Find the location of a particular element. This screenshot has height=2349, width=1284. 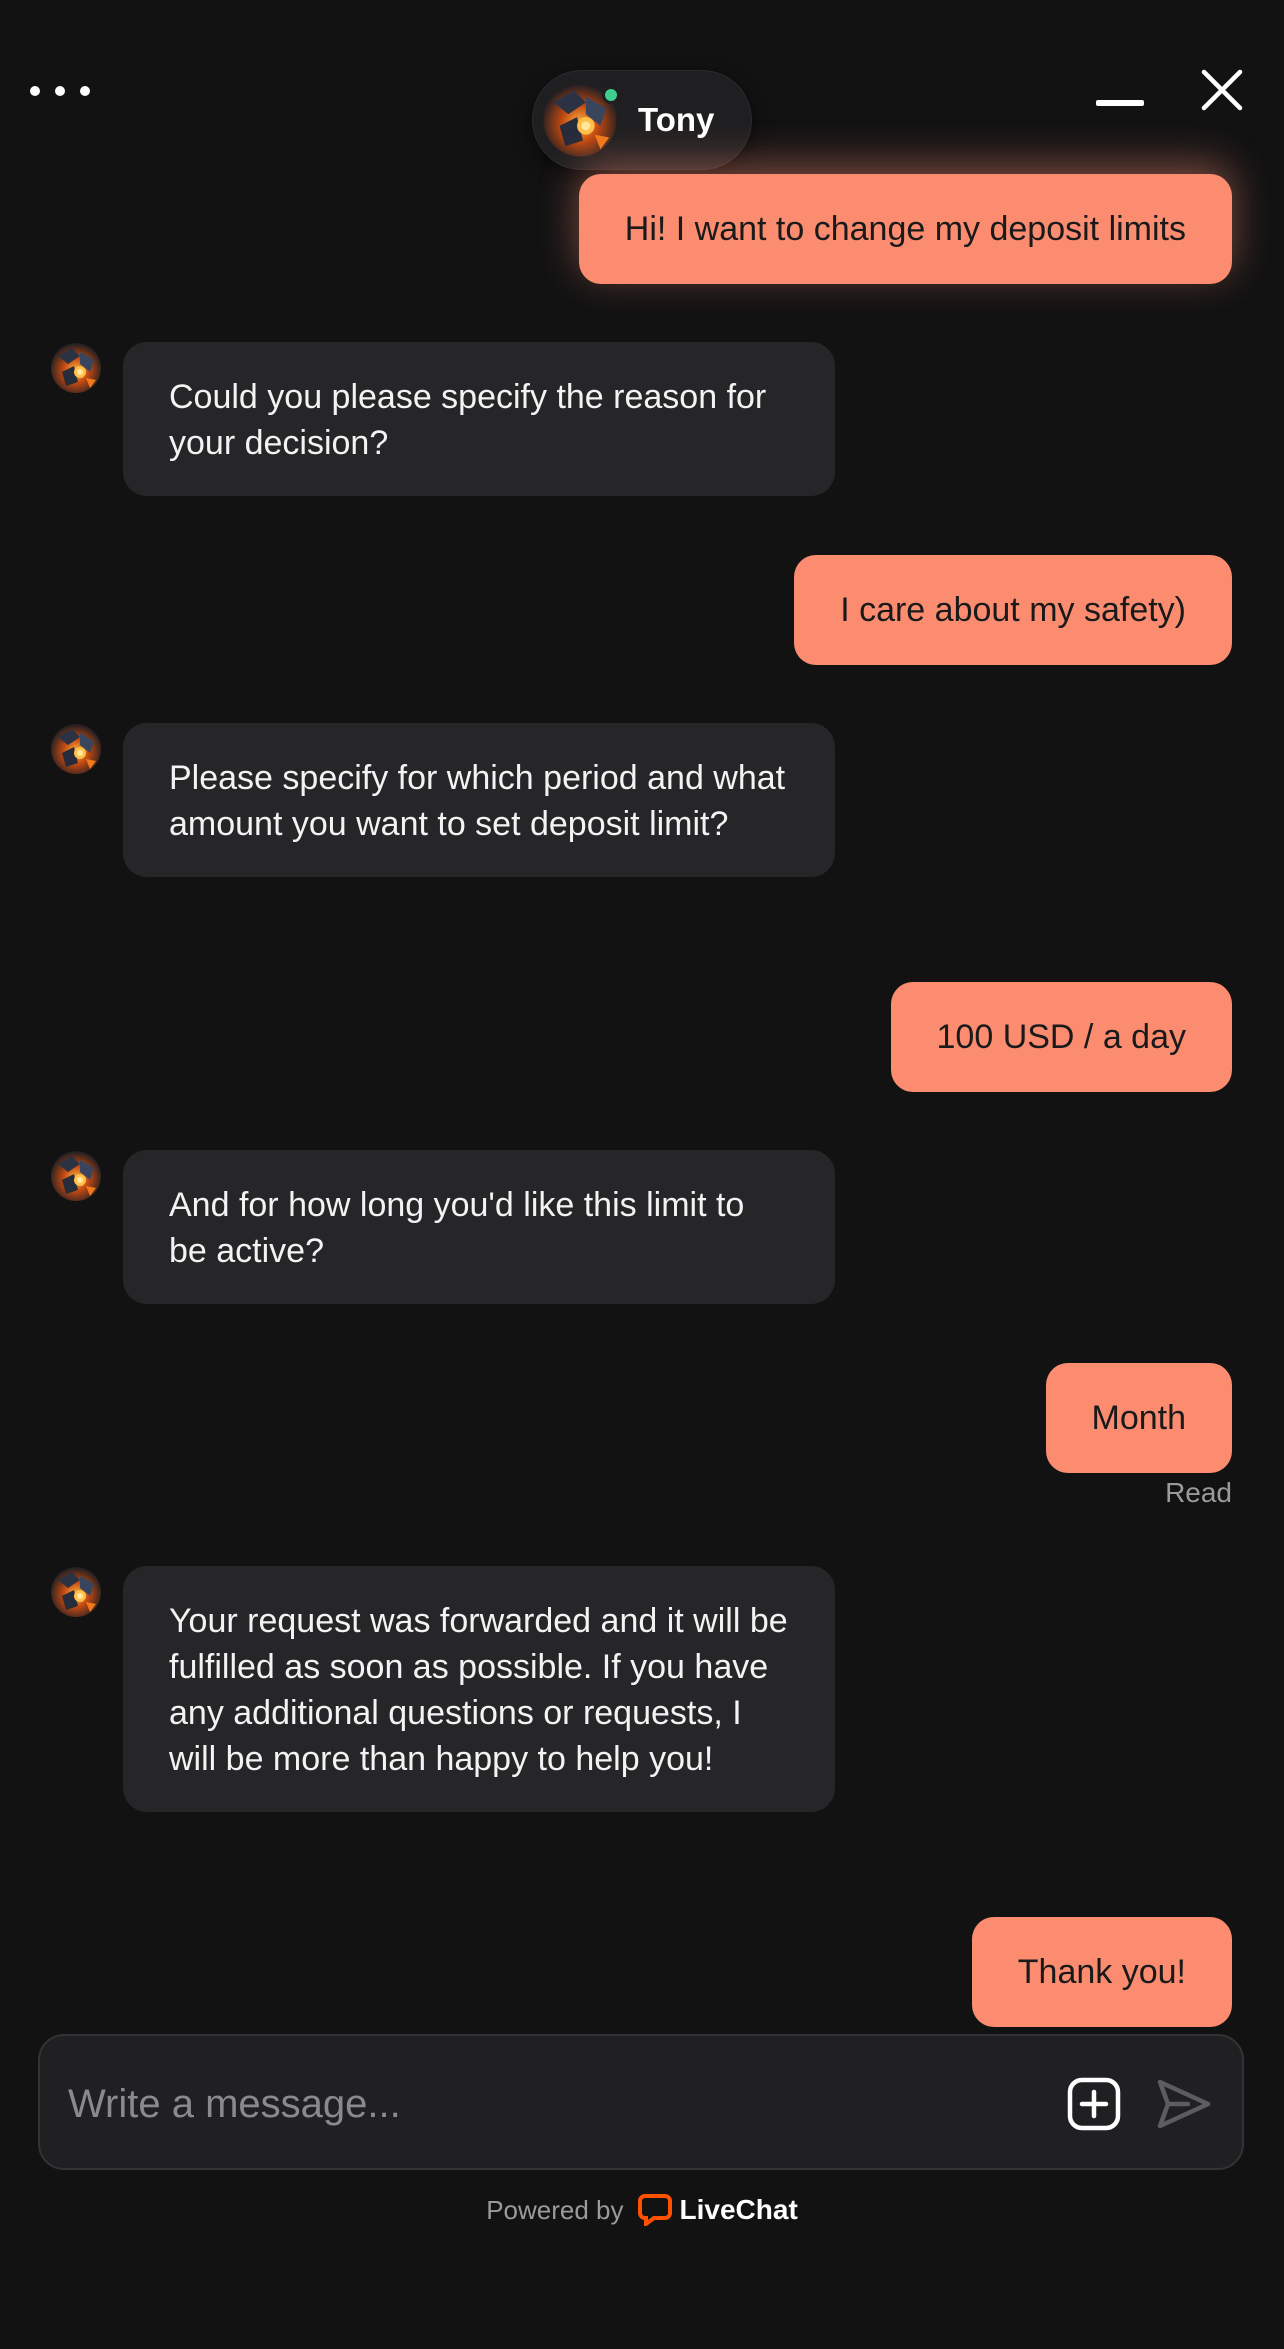

livechat-brand-link: LiveChat is located at coordinates (717, 2210).